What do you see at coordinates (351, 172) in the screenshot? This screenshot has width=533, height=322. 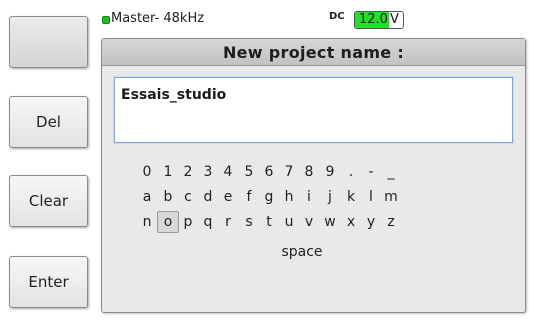 I see `key-period: .` at bounding box center [351, 172].